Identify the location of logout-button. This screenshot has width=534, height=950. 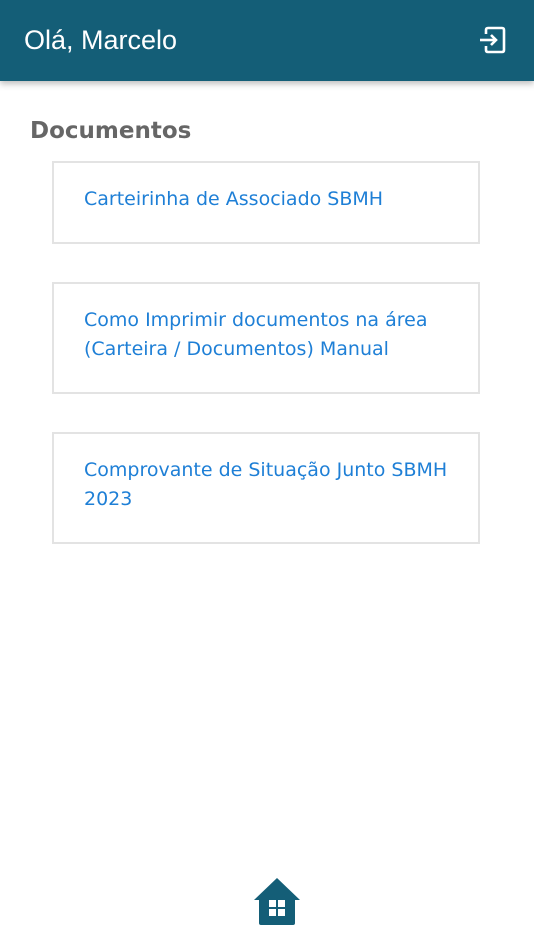
(492, 40).